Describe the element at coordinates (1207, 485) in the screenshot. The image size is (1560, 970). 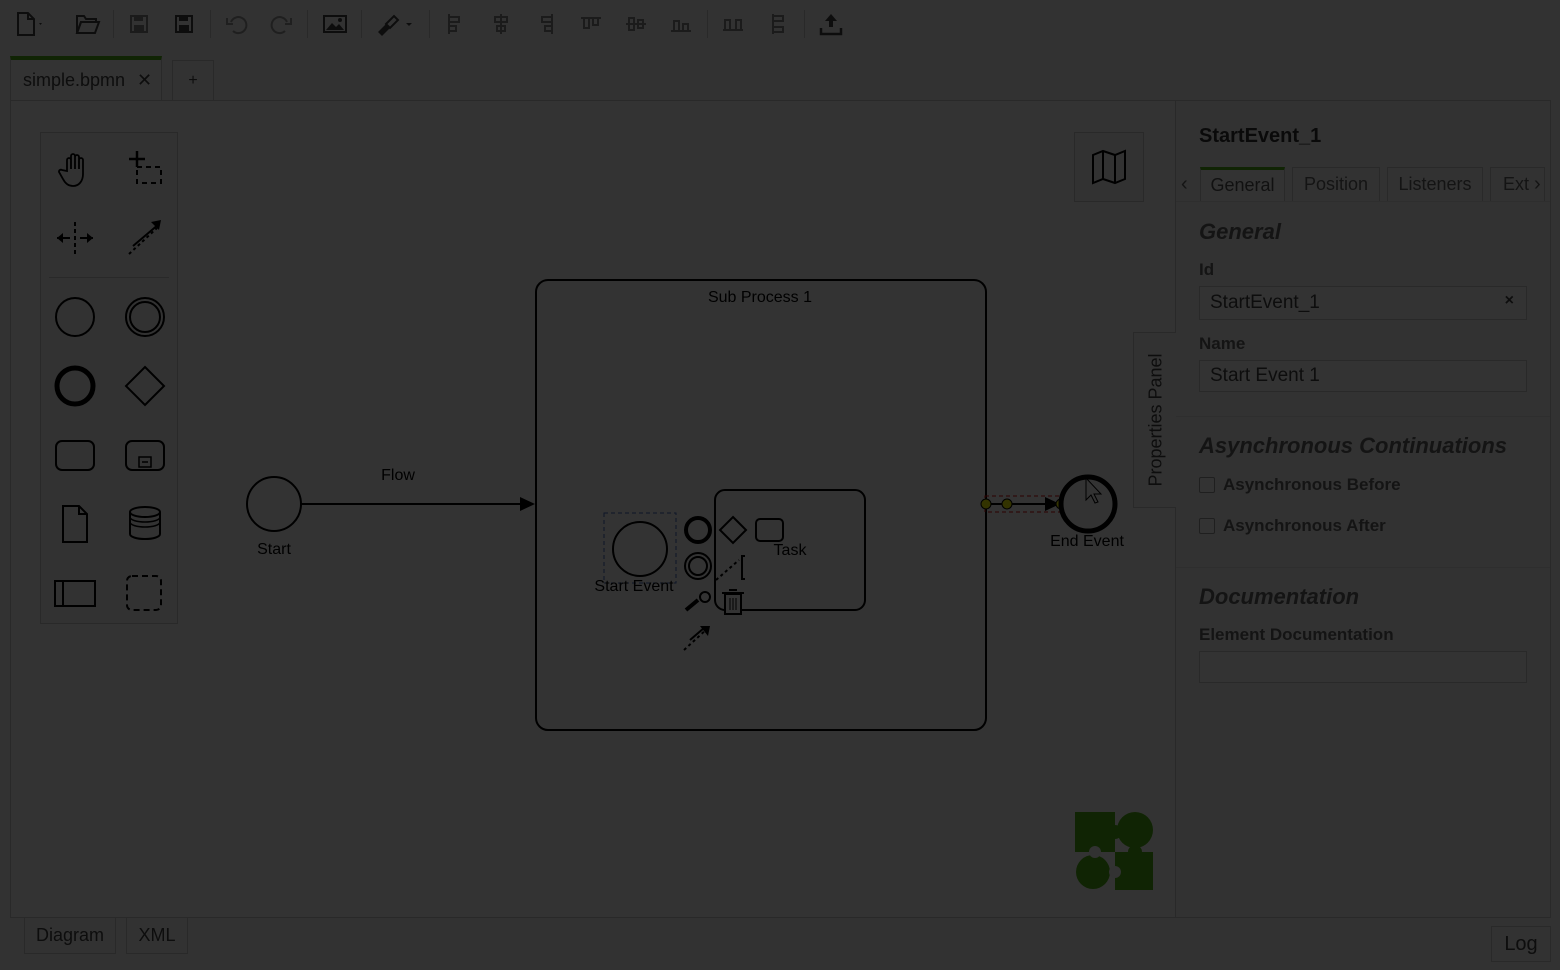
I see `async-before-box` at that location.